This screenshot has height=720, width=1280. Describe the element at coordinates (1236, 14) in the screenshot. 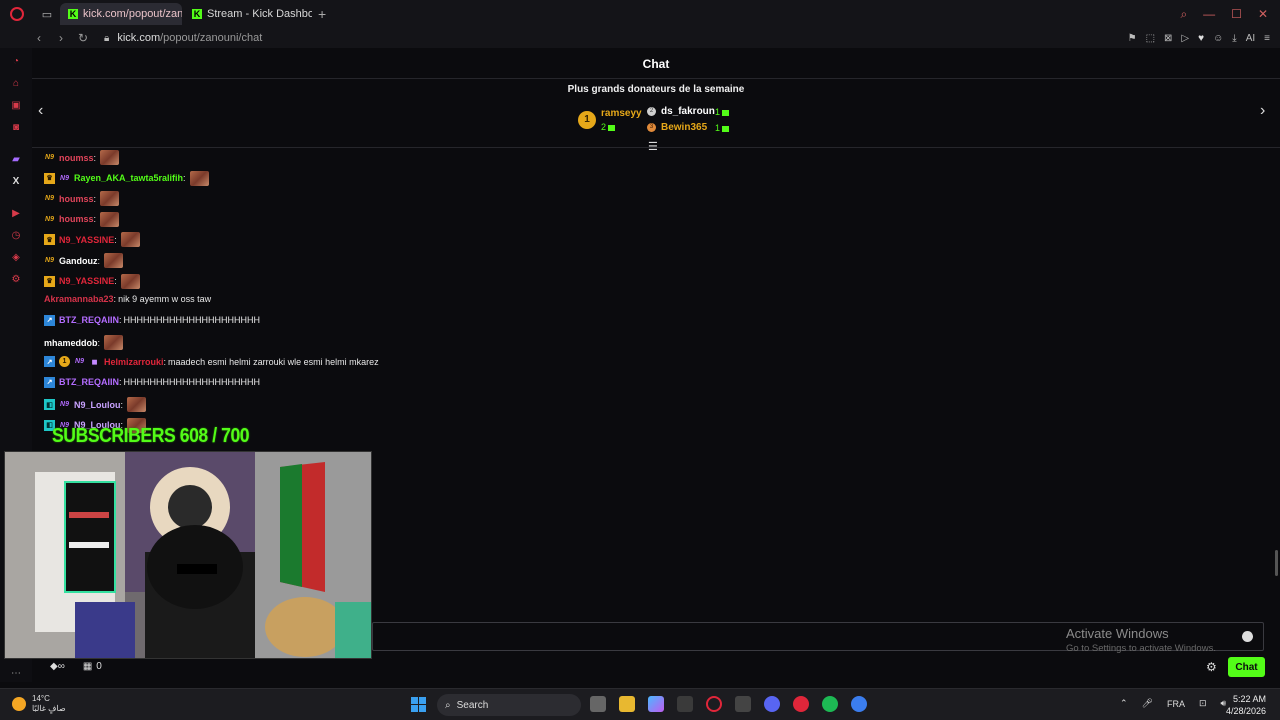

I see `maximize-icon: ☐` at that location.